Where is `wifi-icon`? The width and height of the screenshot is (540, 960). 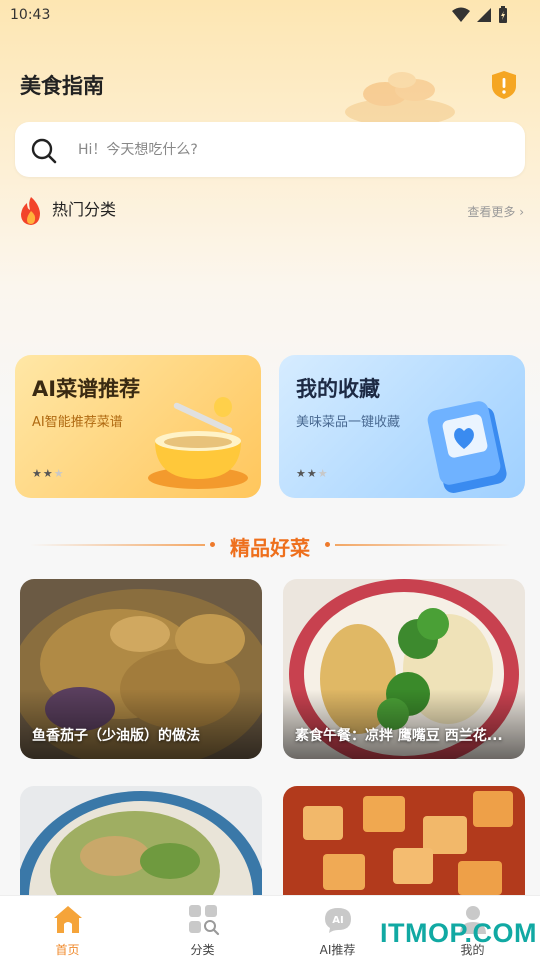
wifi-icon is located at coordinates (461, 14).